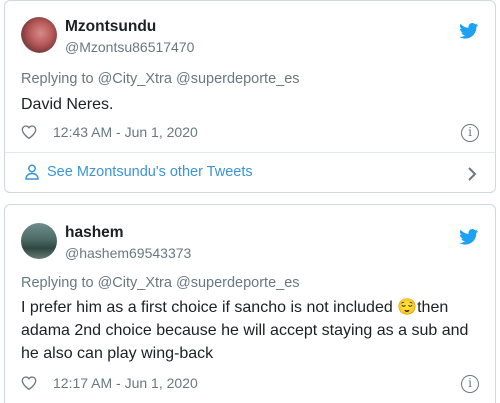 The width and height of the screenshot is (500, 403). Describe the element at coordinates (125, 132) in the screenshot. I see `timestamp: 12:43 AM - Jun 1, 2020` at that location.